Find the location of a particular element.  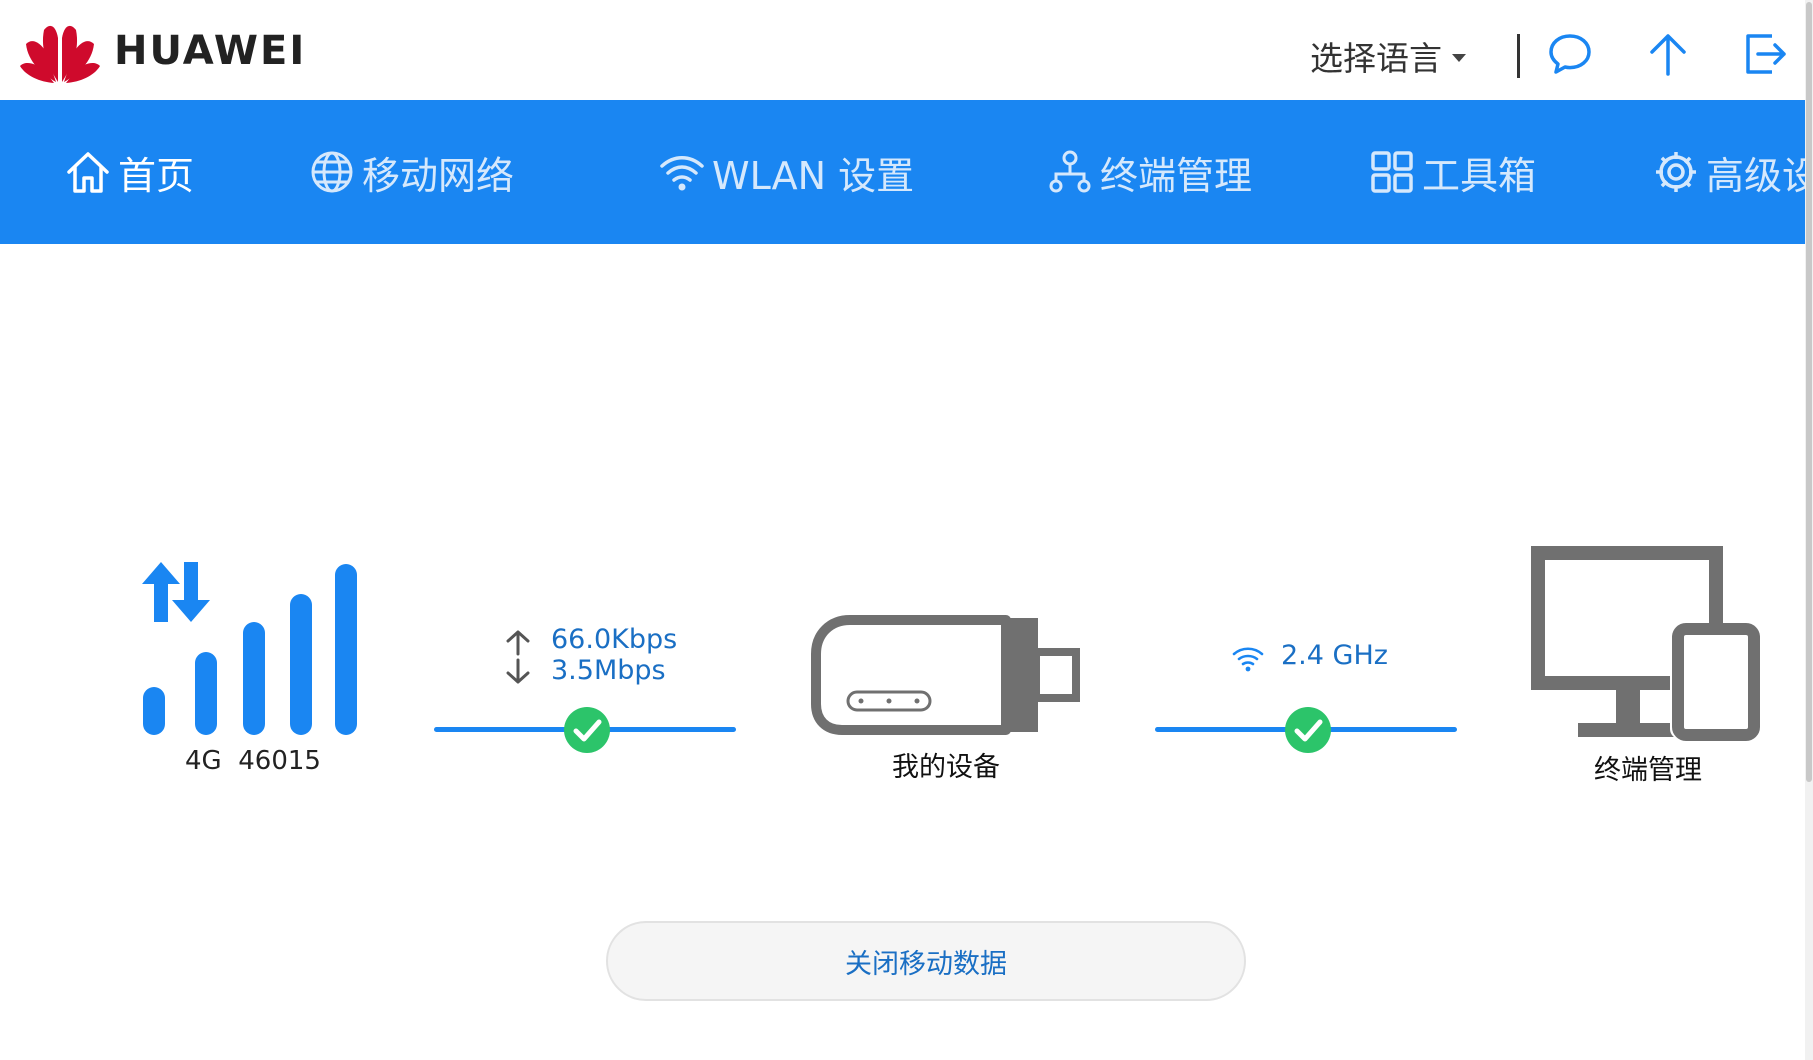

nav-mobile-network-label: 移动网络 is located at coordinates (438, 175).